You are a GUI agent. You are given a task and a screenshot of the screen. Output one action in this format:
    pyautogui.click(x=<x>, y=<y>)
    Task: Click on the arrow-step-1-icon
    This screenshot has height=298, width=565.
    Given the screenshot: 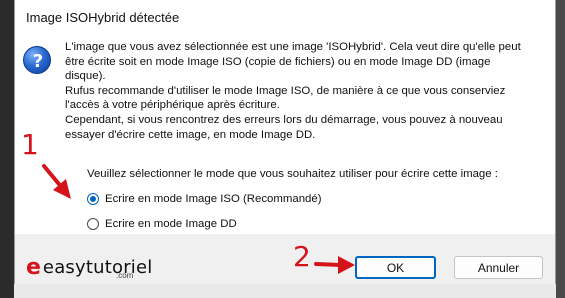 What is the action you would take?
    pyautogui.click(x=56, y=181)
    